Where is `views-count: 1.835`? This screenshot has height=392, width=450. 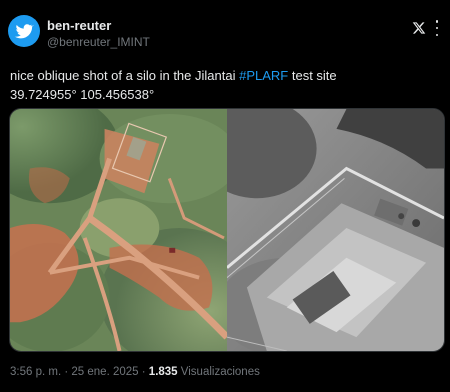 views-count: 1.835 is located at coordinates (163, 372).